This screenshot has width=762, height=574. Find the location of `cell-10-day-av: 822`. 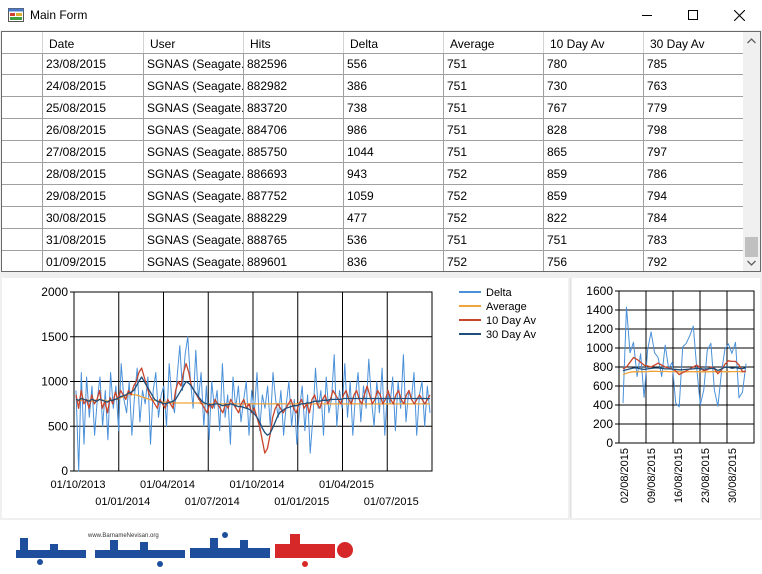

cell-10-day-av: 822 is located at coordinates (594, 217).